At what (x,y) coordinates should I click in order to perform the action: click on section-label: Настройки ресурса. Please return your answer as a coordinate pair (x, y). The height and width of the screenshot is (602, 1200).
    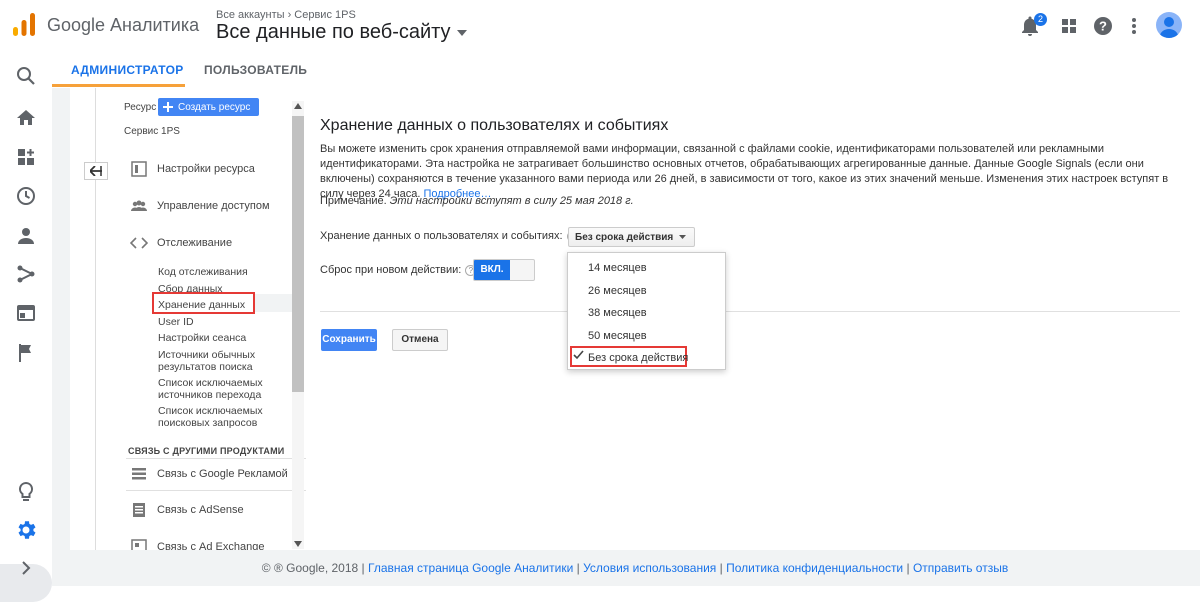
    Looking at the image, I should click on (206, 169).